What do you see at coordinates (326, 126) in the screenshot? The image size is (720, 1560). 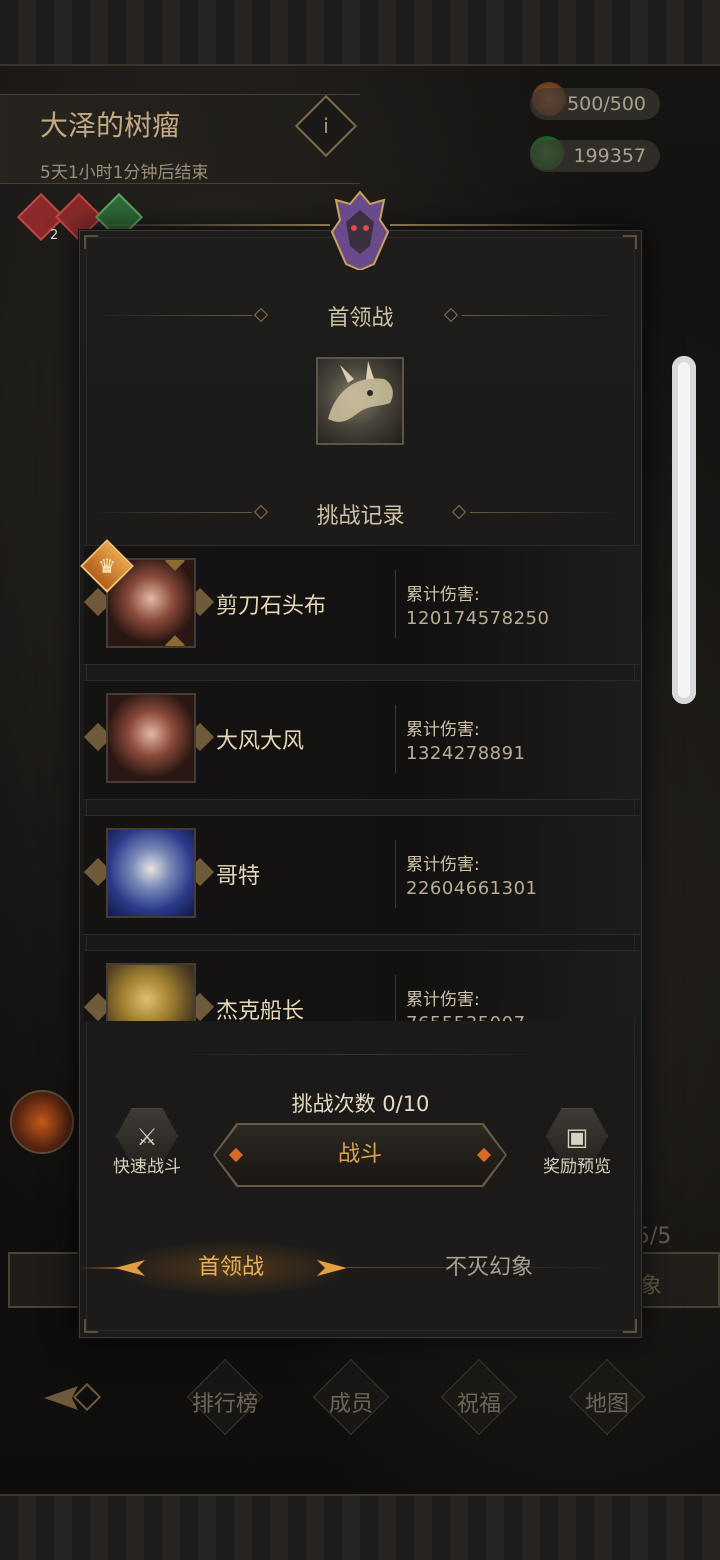 I see `info-icon: i` at bounding box center [326, 126].